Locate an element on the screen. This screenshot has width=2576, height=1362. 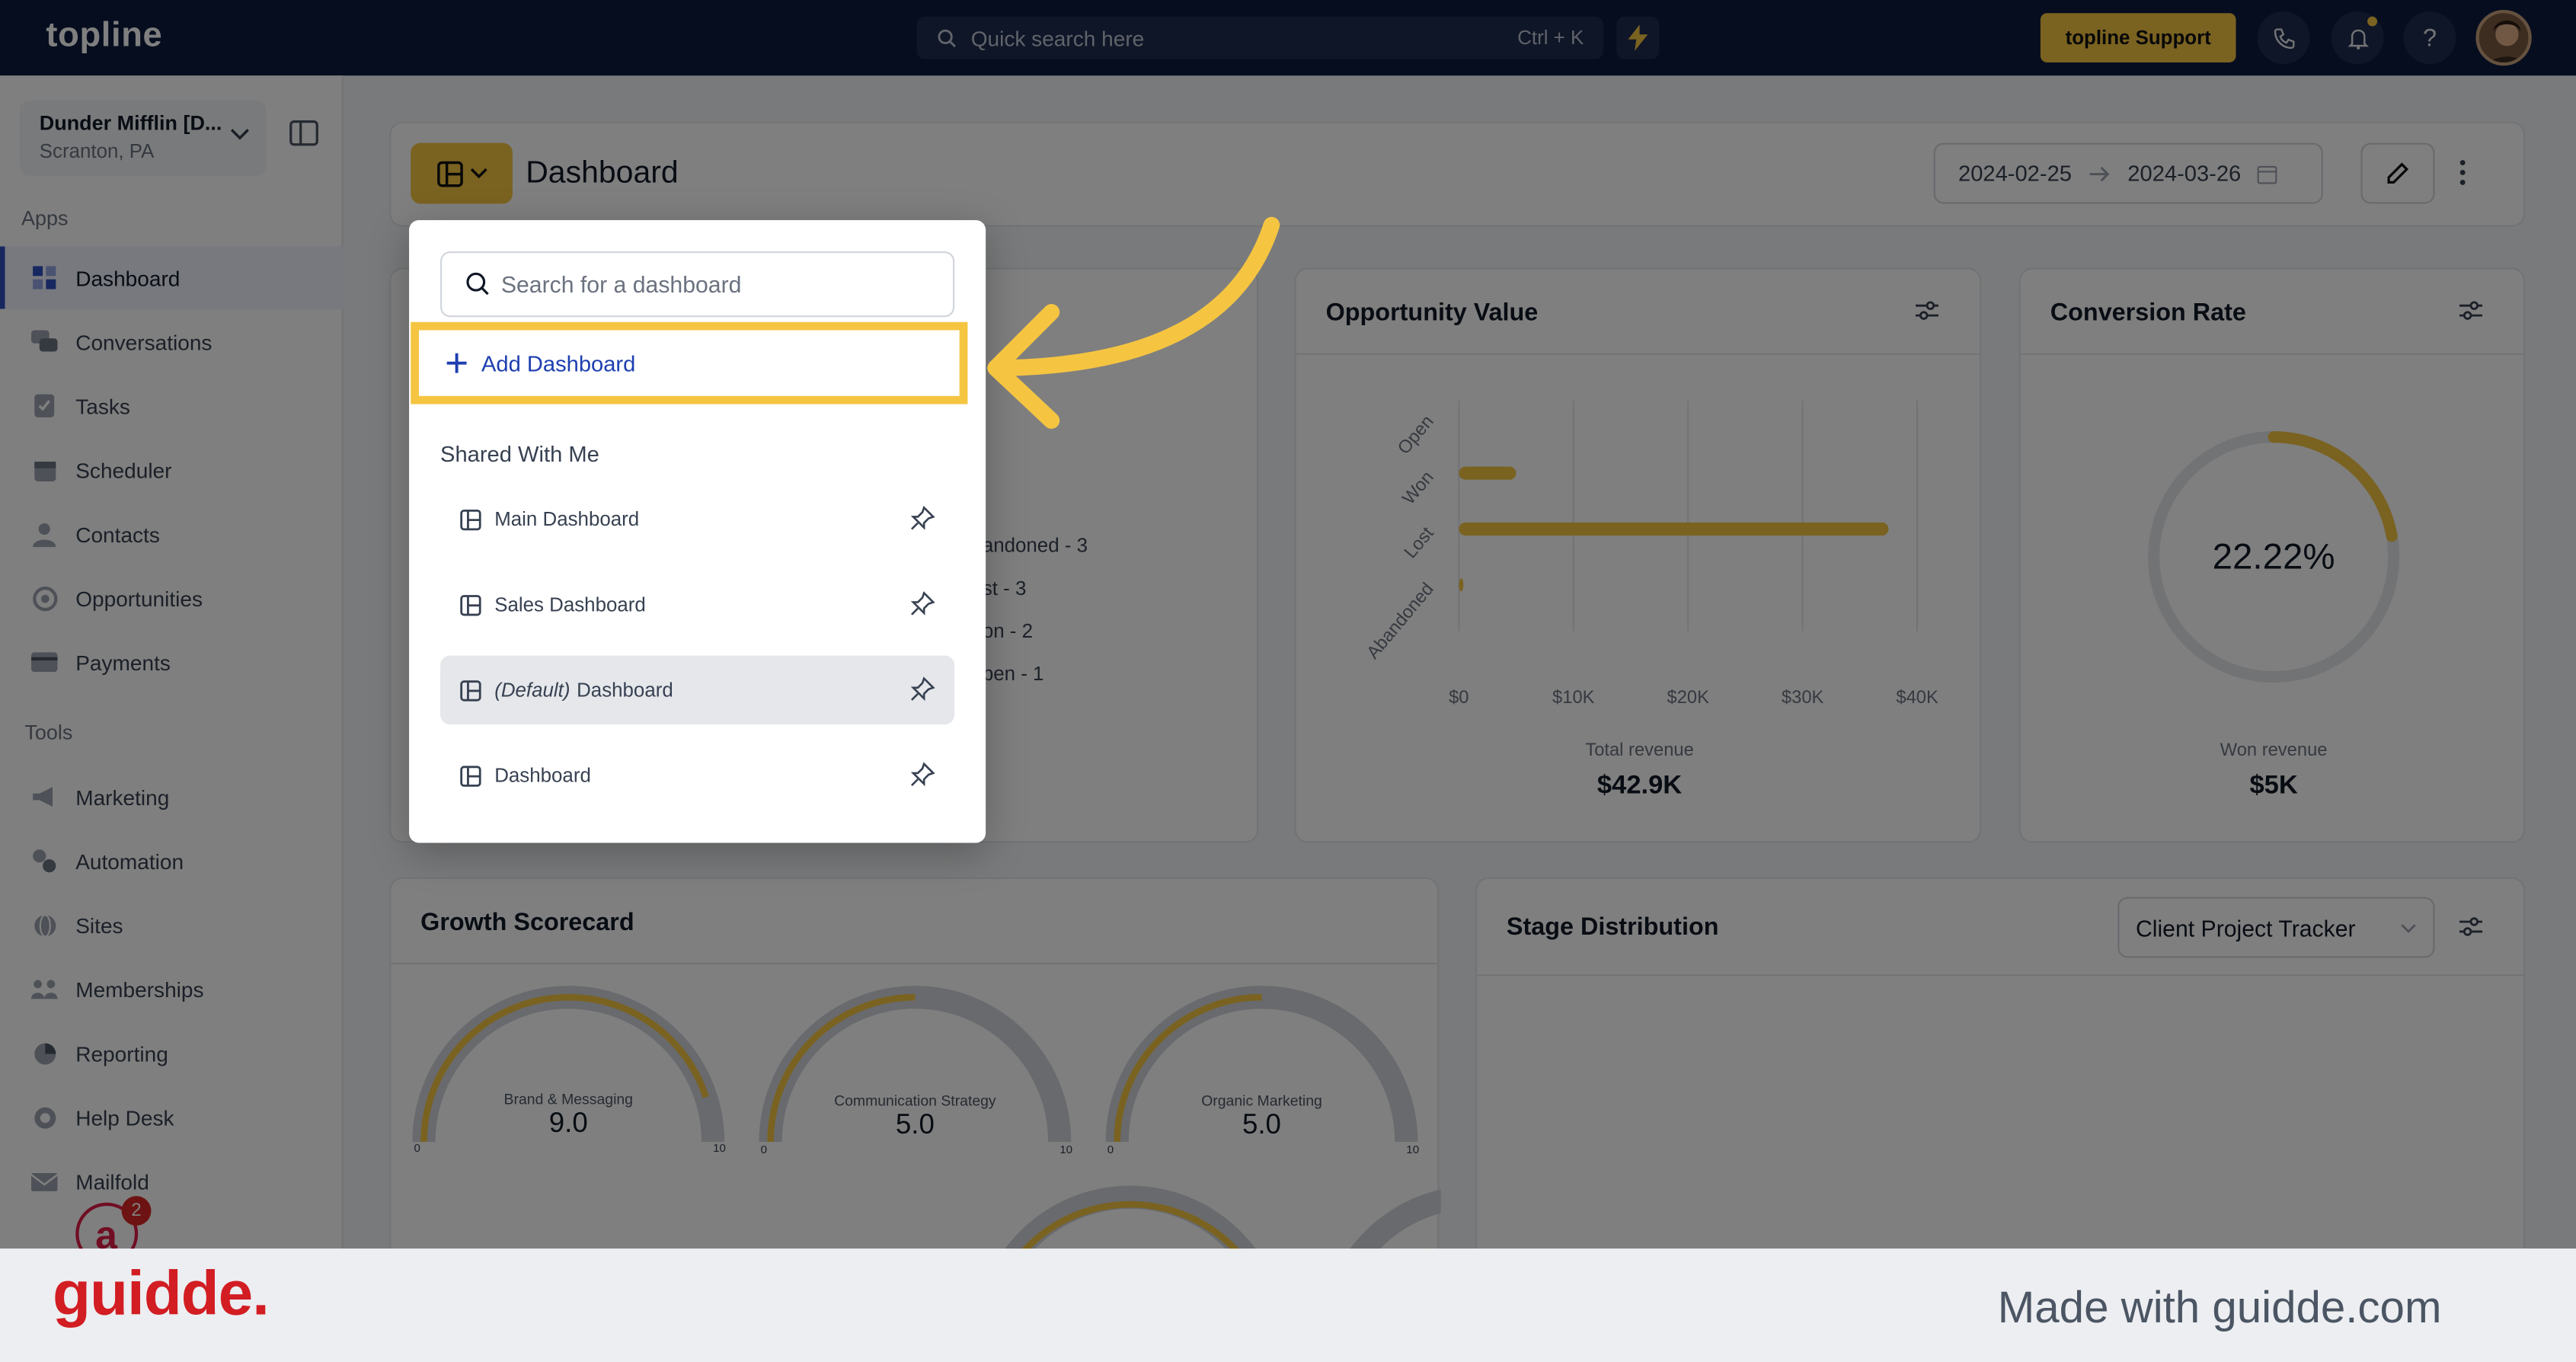
guide-arrow-annotation is located at coordinates (1134, 322).